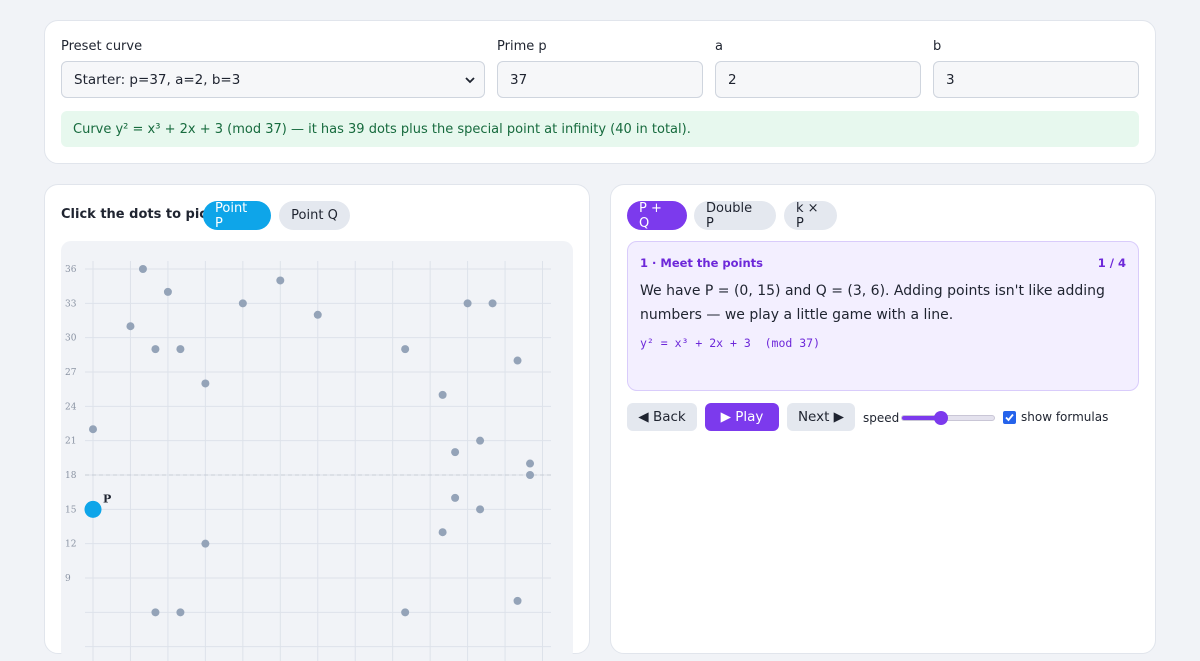  What do you see at coordinates (719, 46) in the screenshot?
I see `a-label: a` at bounding box center [719, 46].